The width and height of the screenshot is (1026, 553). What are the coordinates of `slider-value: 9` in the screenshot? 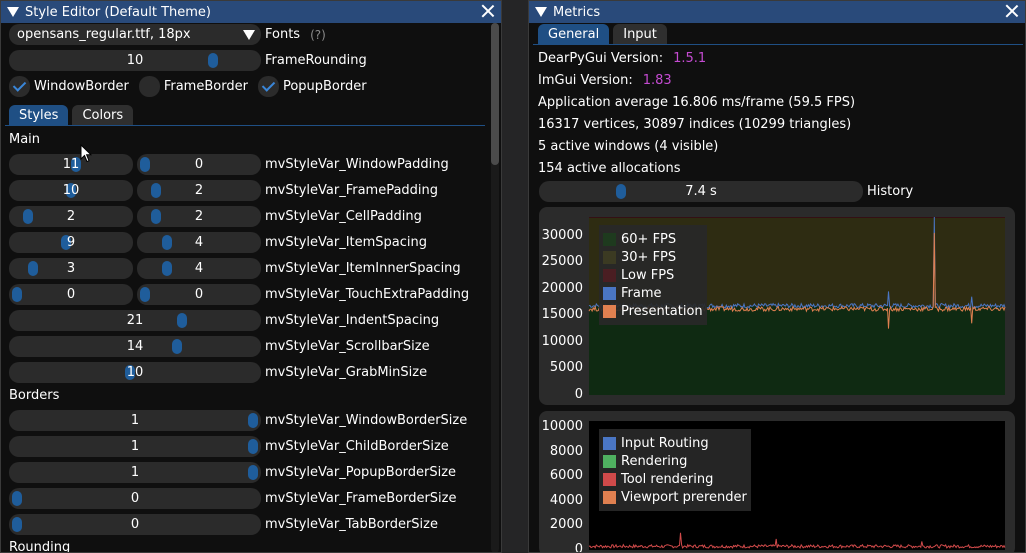 It's located at (71, 242).